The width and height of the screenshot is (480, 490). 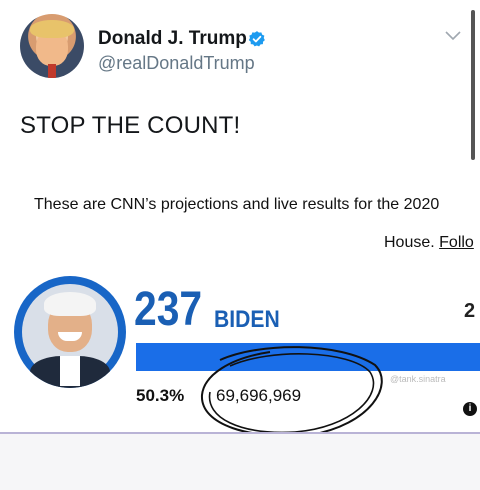 What do you see at coordinates (412, 242) in the screenshot?
I see `article-text-prefix: House.` at bounding box center [412, 242].